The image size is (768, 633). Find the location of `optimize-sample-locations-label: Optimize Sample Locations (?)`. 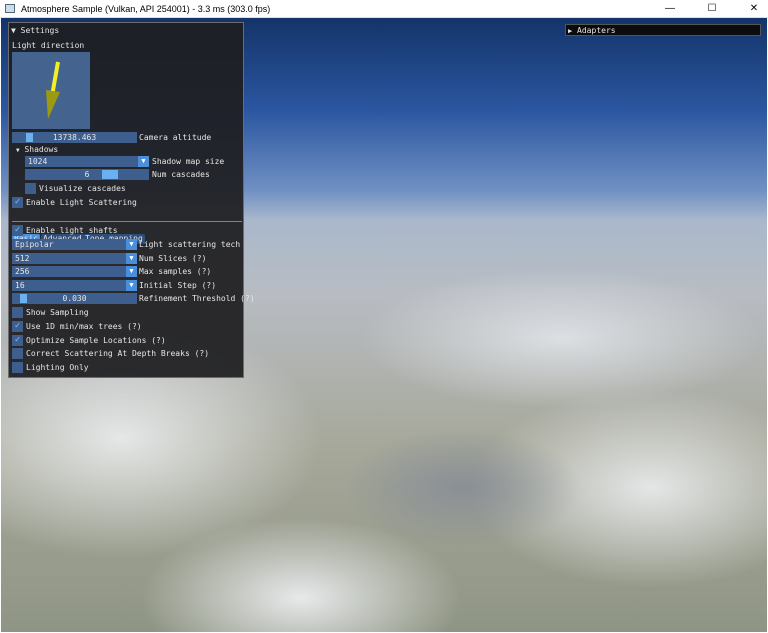

optimize-sample-locations-label: Optimize Sample Locations (?) is located at coordinates (96, 340).